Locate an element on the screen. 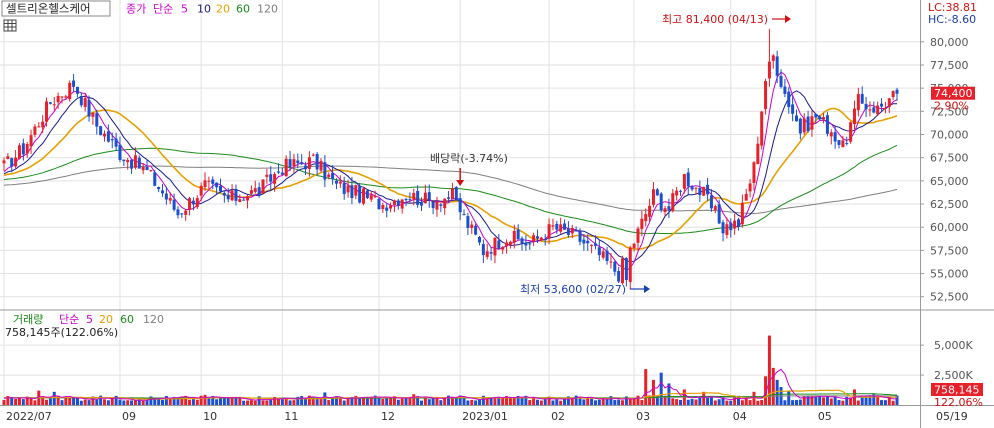  price-tick-label: 80,000 is located at coordinates (949, 42).